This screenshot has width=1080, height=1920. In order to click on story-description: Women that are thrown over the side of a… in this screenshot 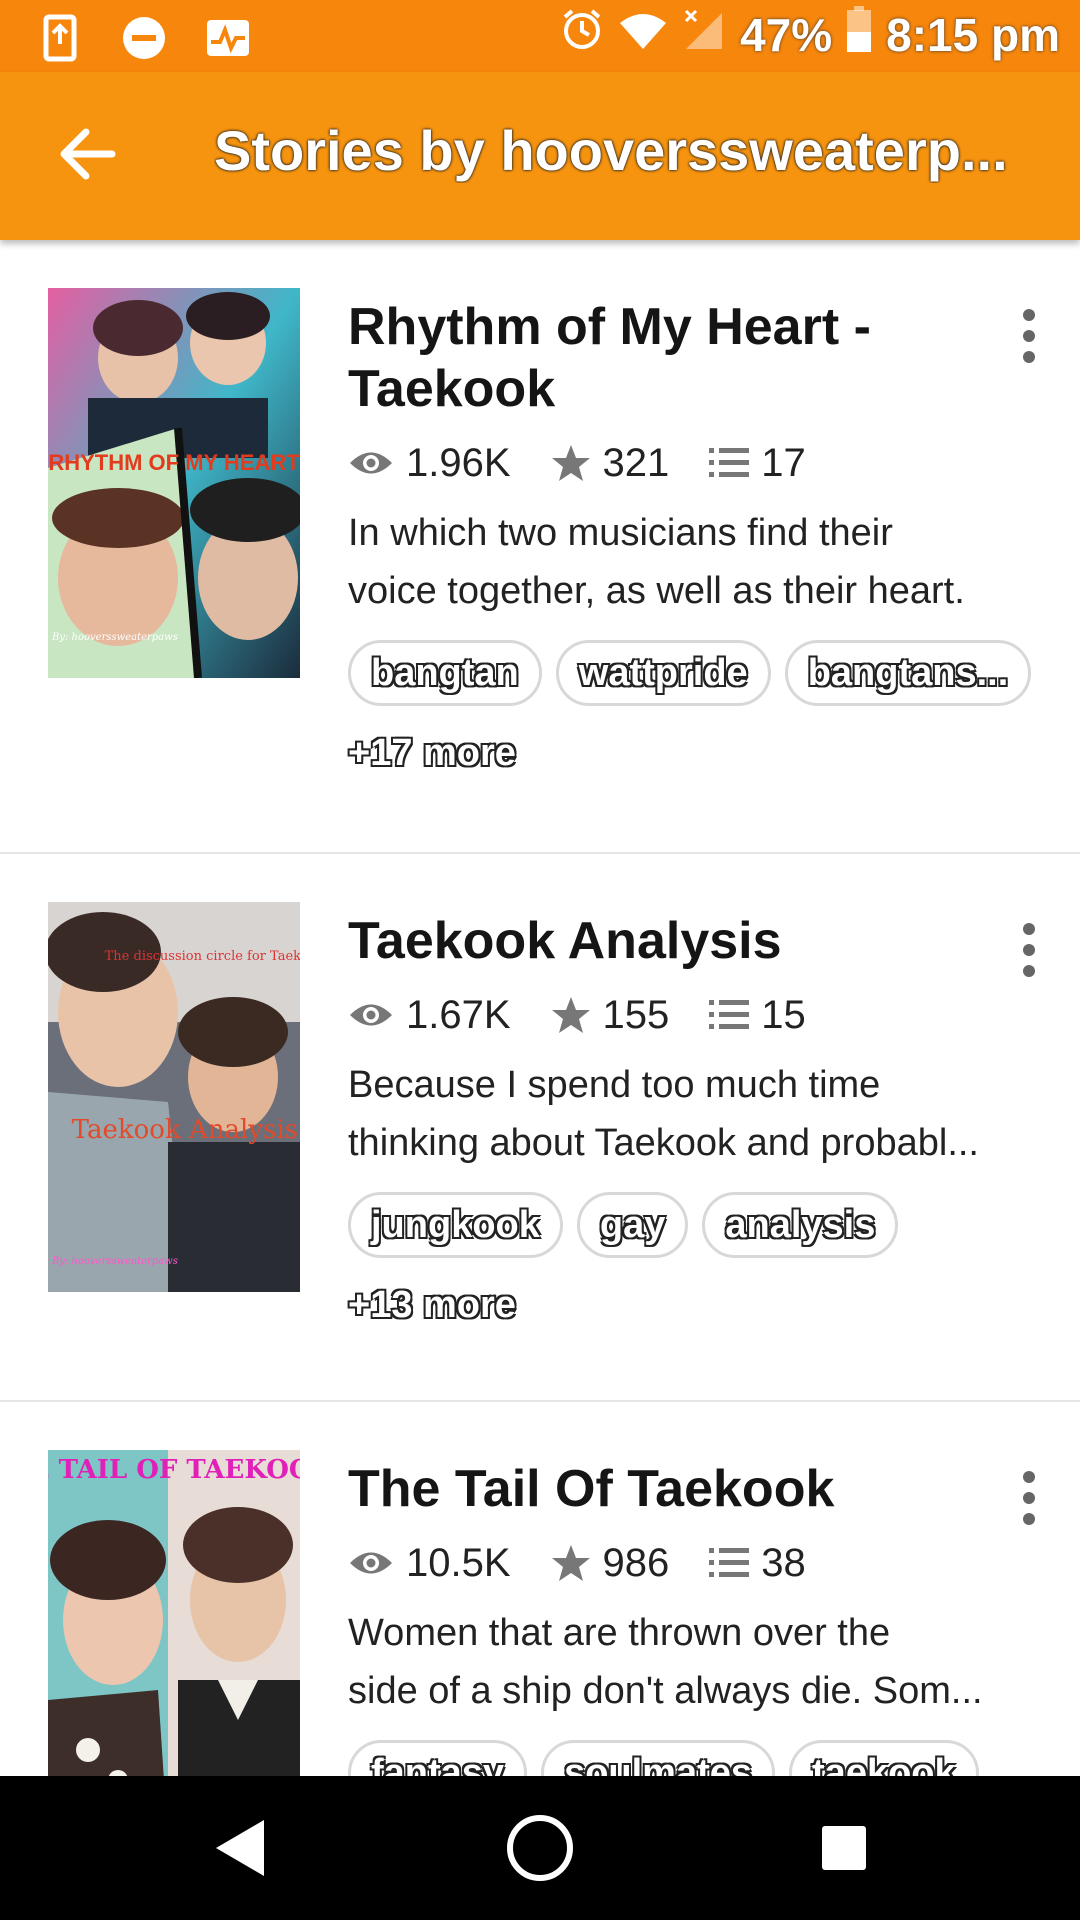, I will do `click(693, 1662)`.